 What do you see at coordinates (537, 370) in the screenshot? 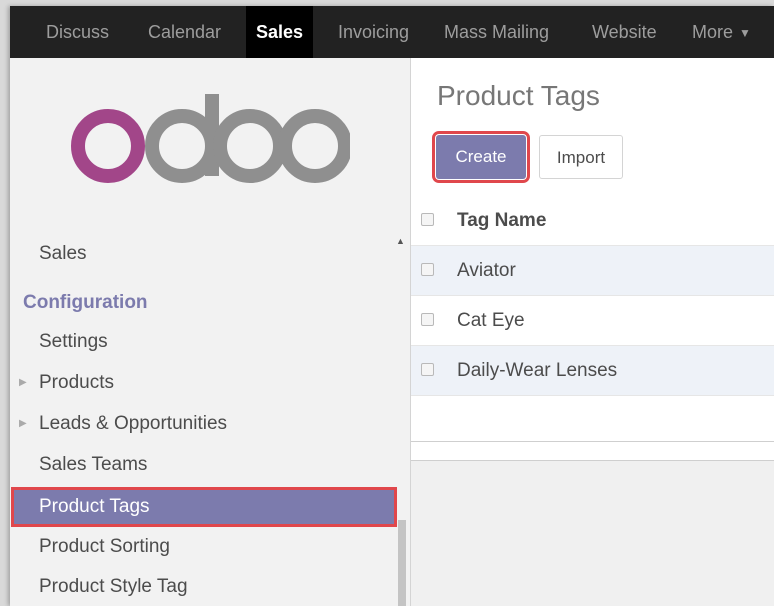
I see `tag-name-cell: Daily-Wear Lenses` at bounding box center [537, 370].